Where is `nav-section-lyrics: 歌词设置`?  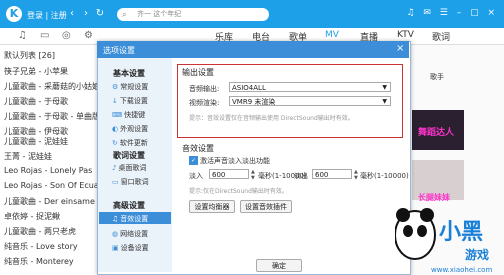
nav-section-lyrics: 歌词设置 is located at coordinates (129, 155).